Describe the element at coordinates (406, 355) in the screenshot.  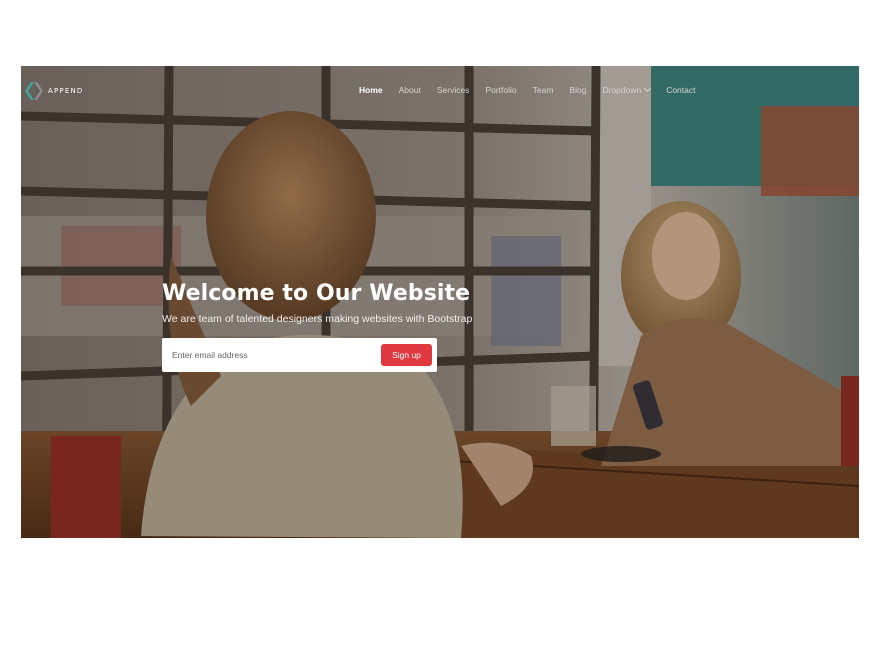
I see `signup-button: Sign up` at that location.